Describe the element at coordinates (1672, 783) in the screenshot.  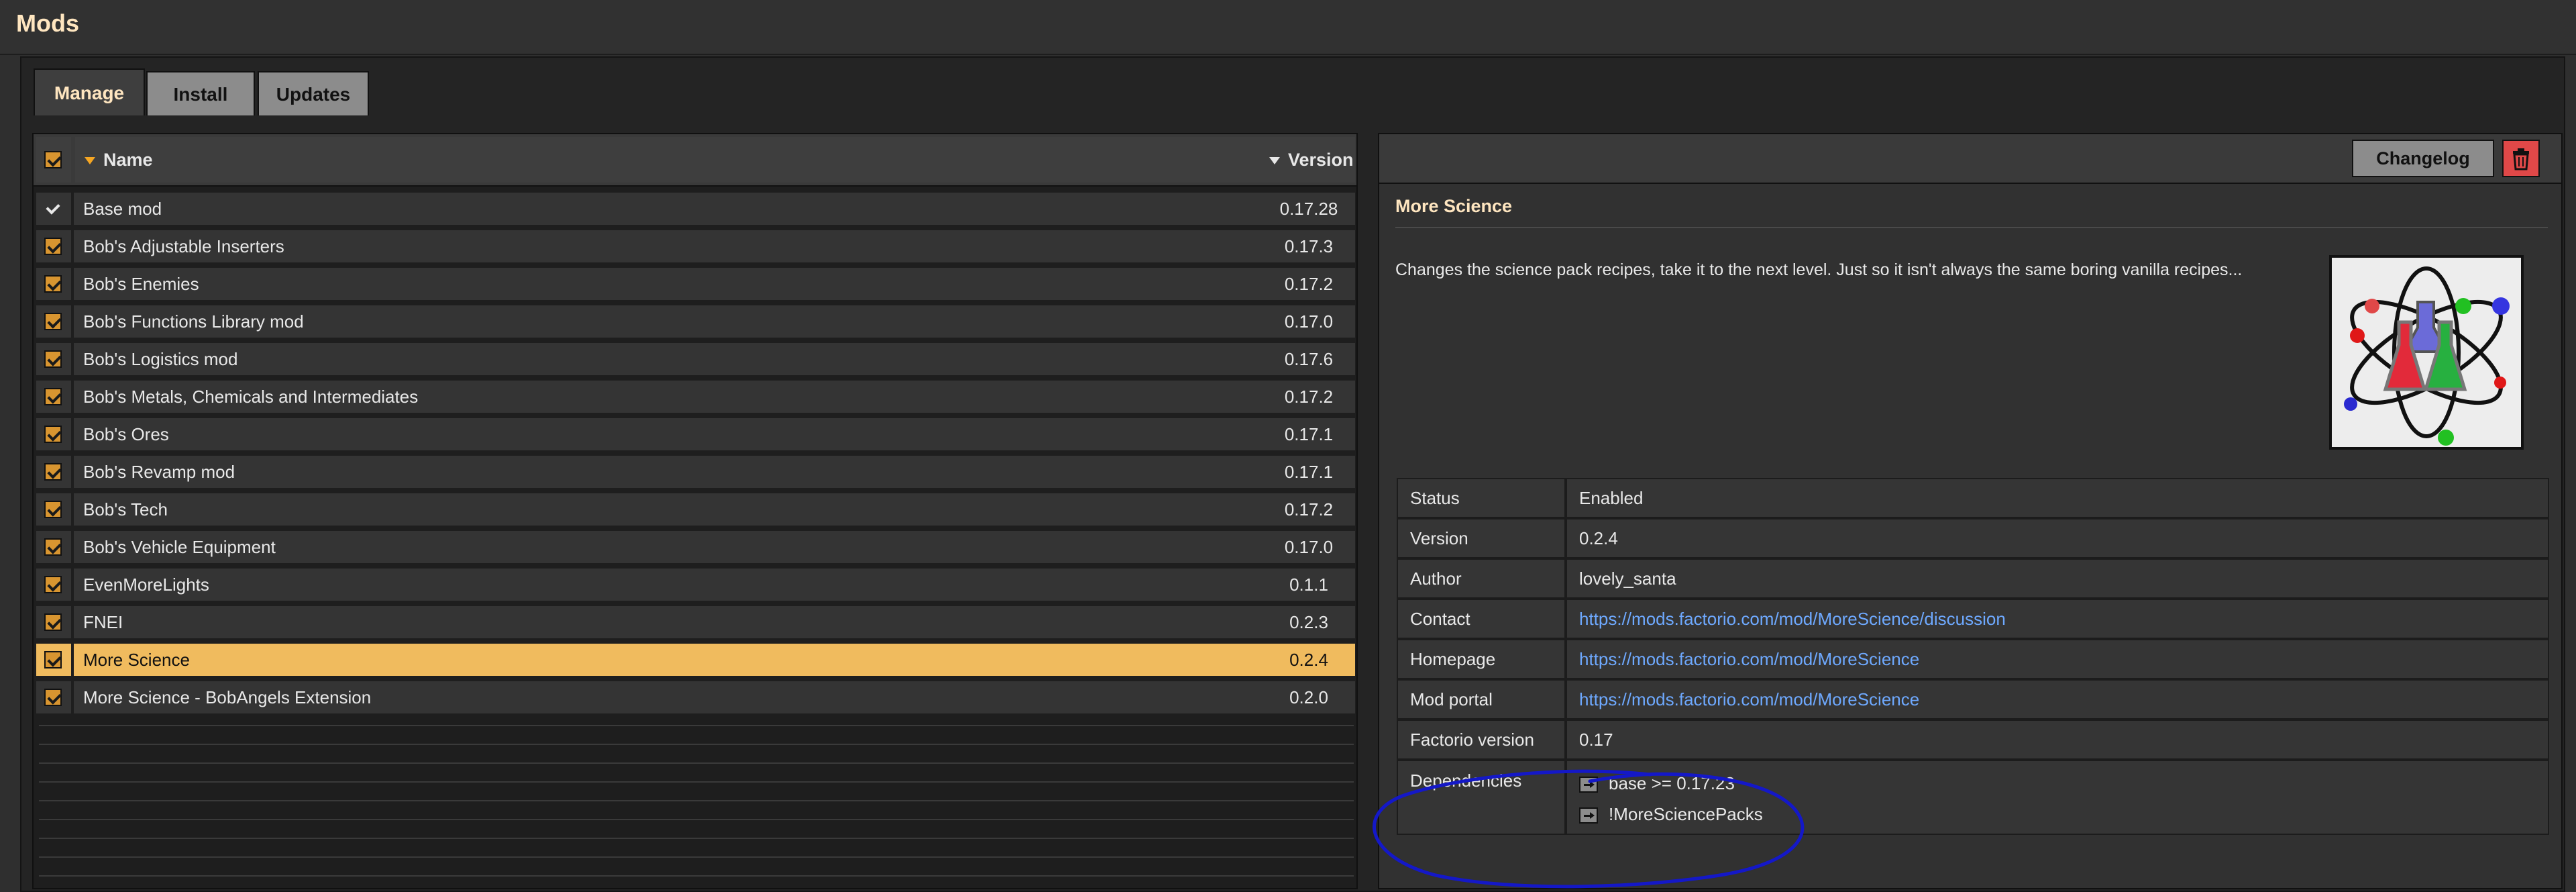
I see `dependency-label: base >= 0.17.23` at that location.